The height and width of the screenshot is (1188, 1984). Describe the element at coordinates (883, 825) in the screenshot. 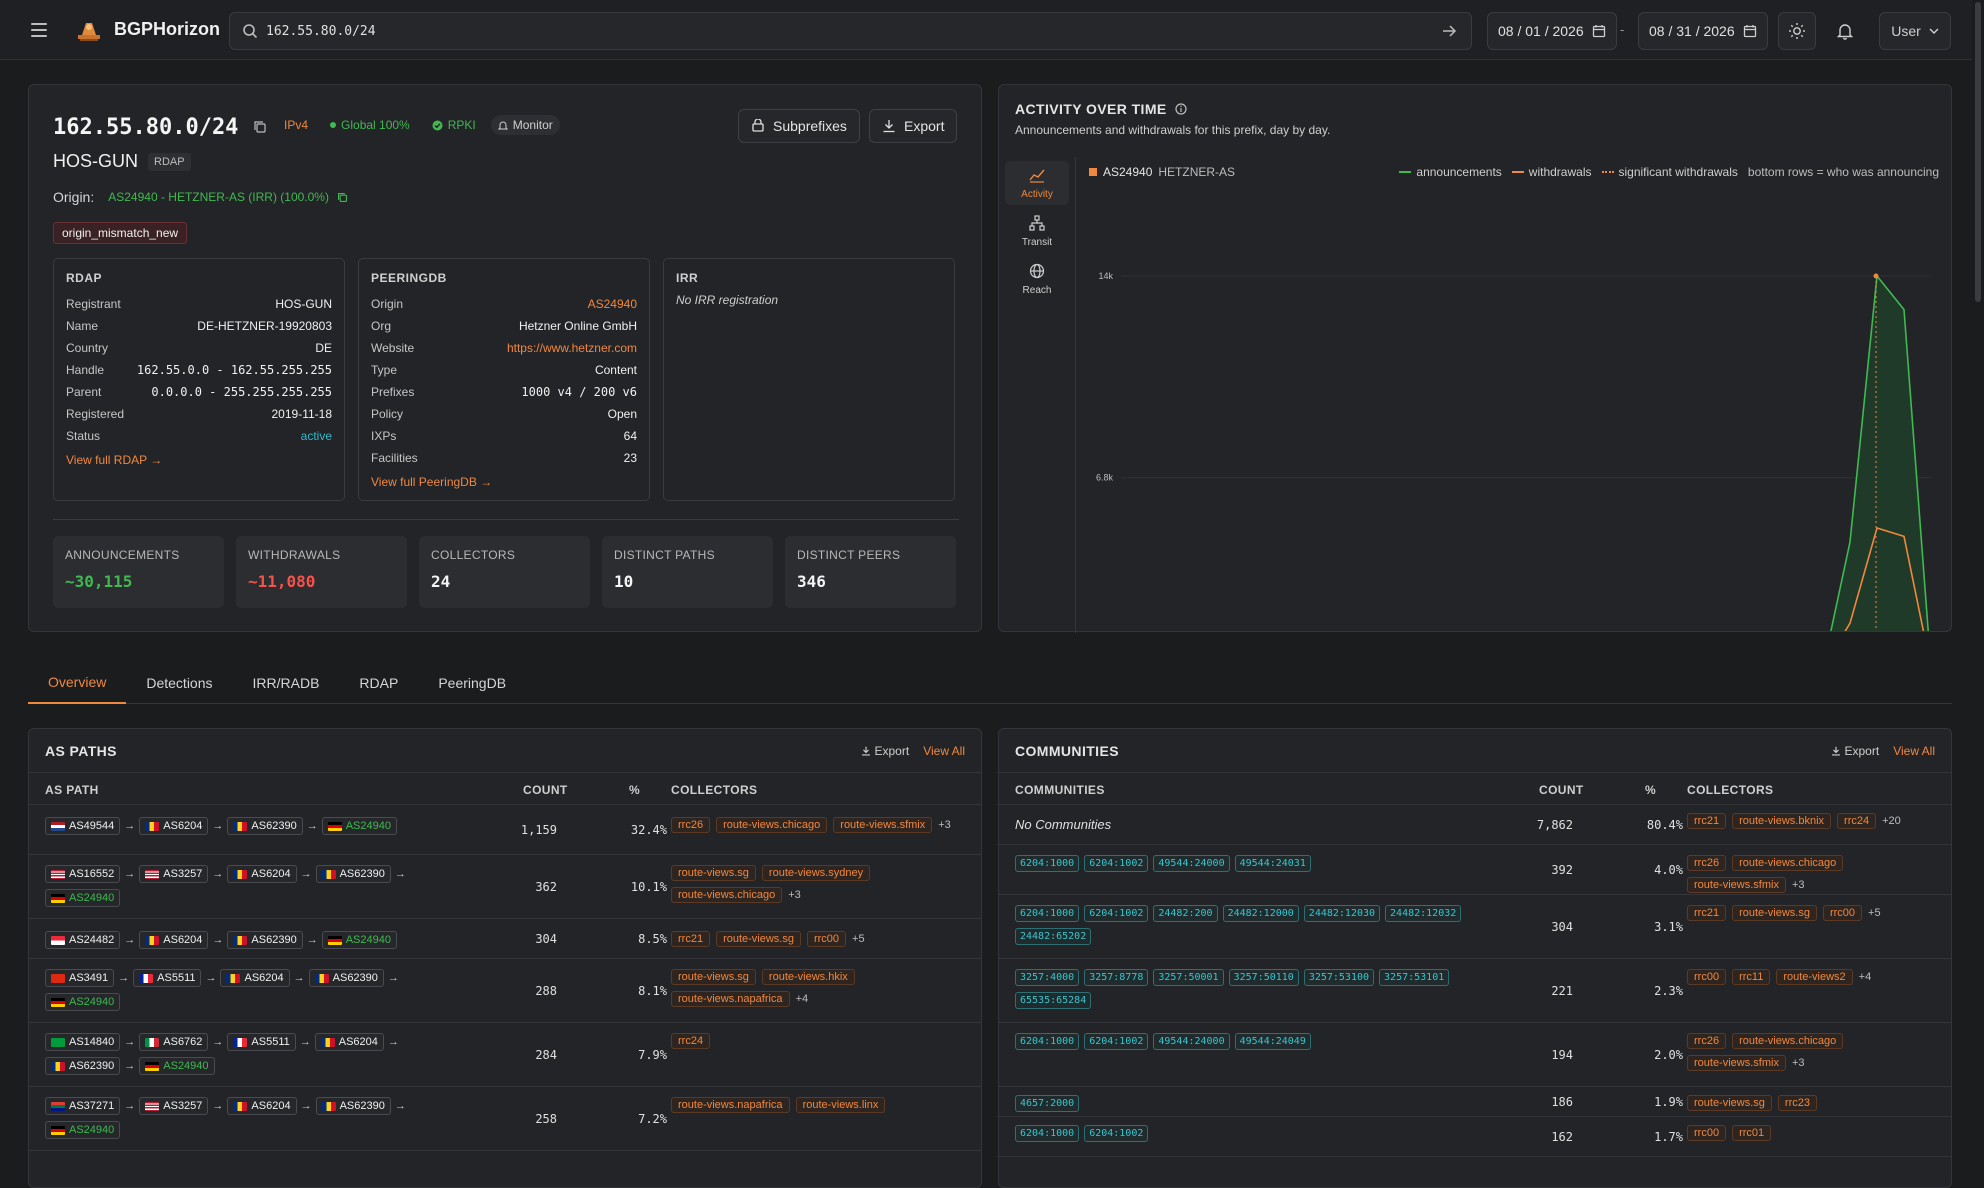

I see `collector-tag: route-views.sfmix` at that location.